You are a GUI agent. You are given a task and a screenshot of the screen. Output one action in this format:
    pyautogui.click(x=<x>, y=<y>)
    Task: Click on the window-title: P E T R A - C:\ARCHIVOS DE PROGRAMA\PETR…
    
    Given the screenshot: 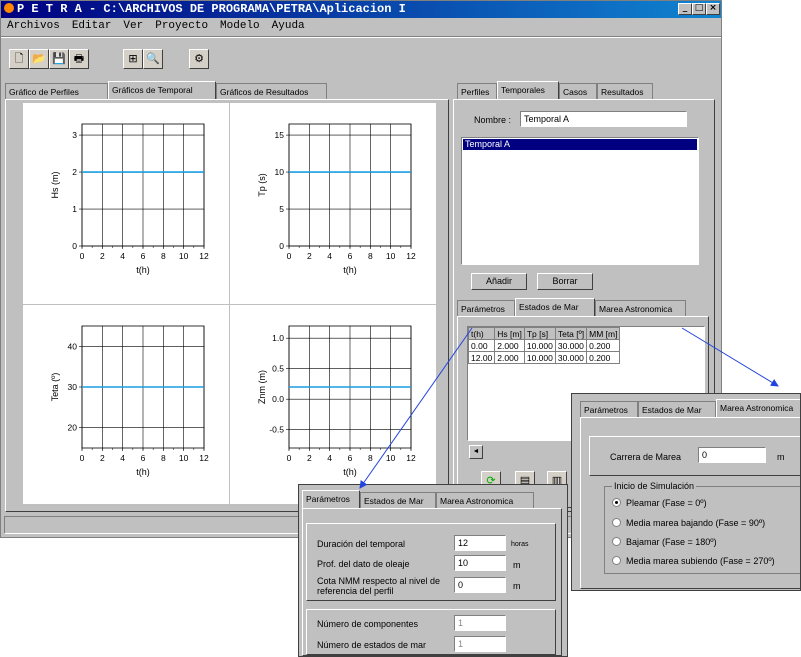 What is the action you would take?
    pyautogui.click(x=211, y=9)
    